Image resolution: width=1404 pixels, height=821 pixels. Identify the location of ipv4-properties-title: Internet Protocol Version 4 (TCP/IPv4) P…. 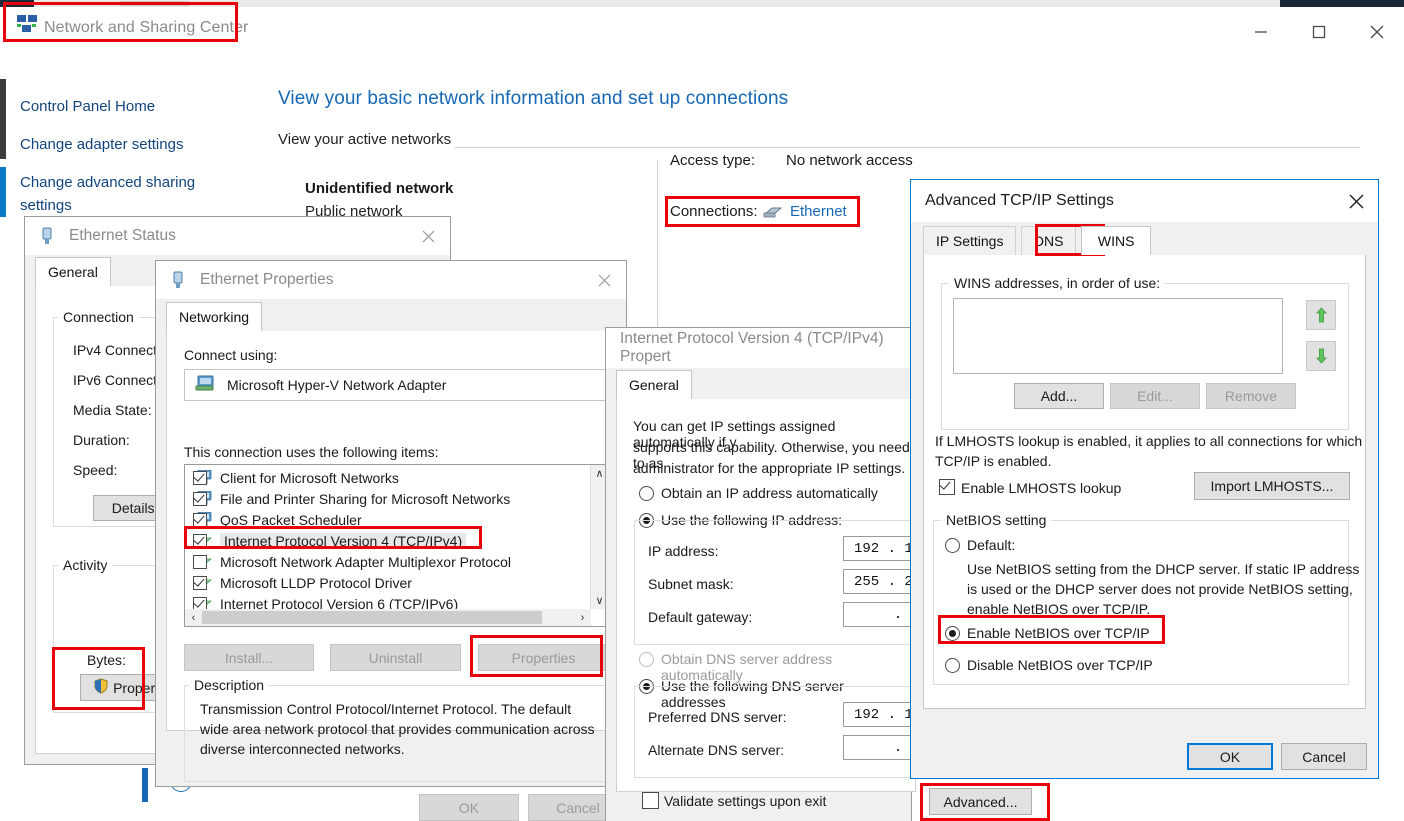
(752, 347).